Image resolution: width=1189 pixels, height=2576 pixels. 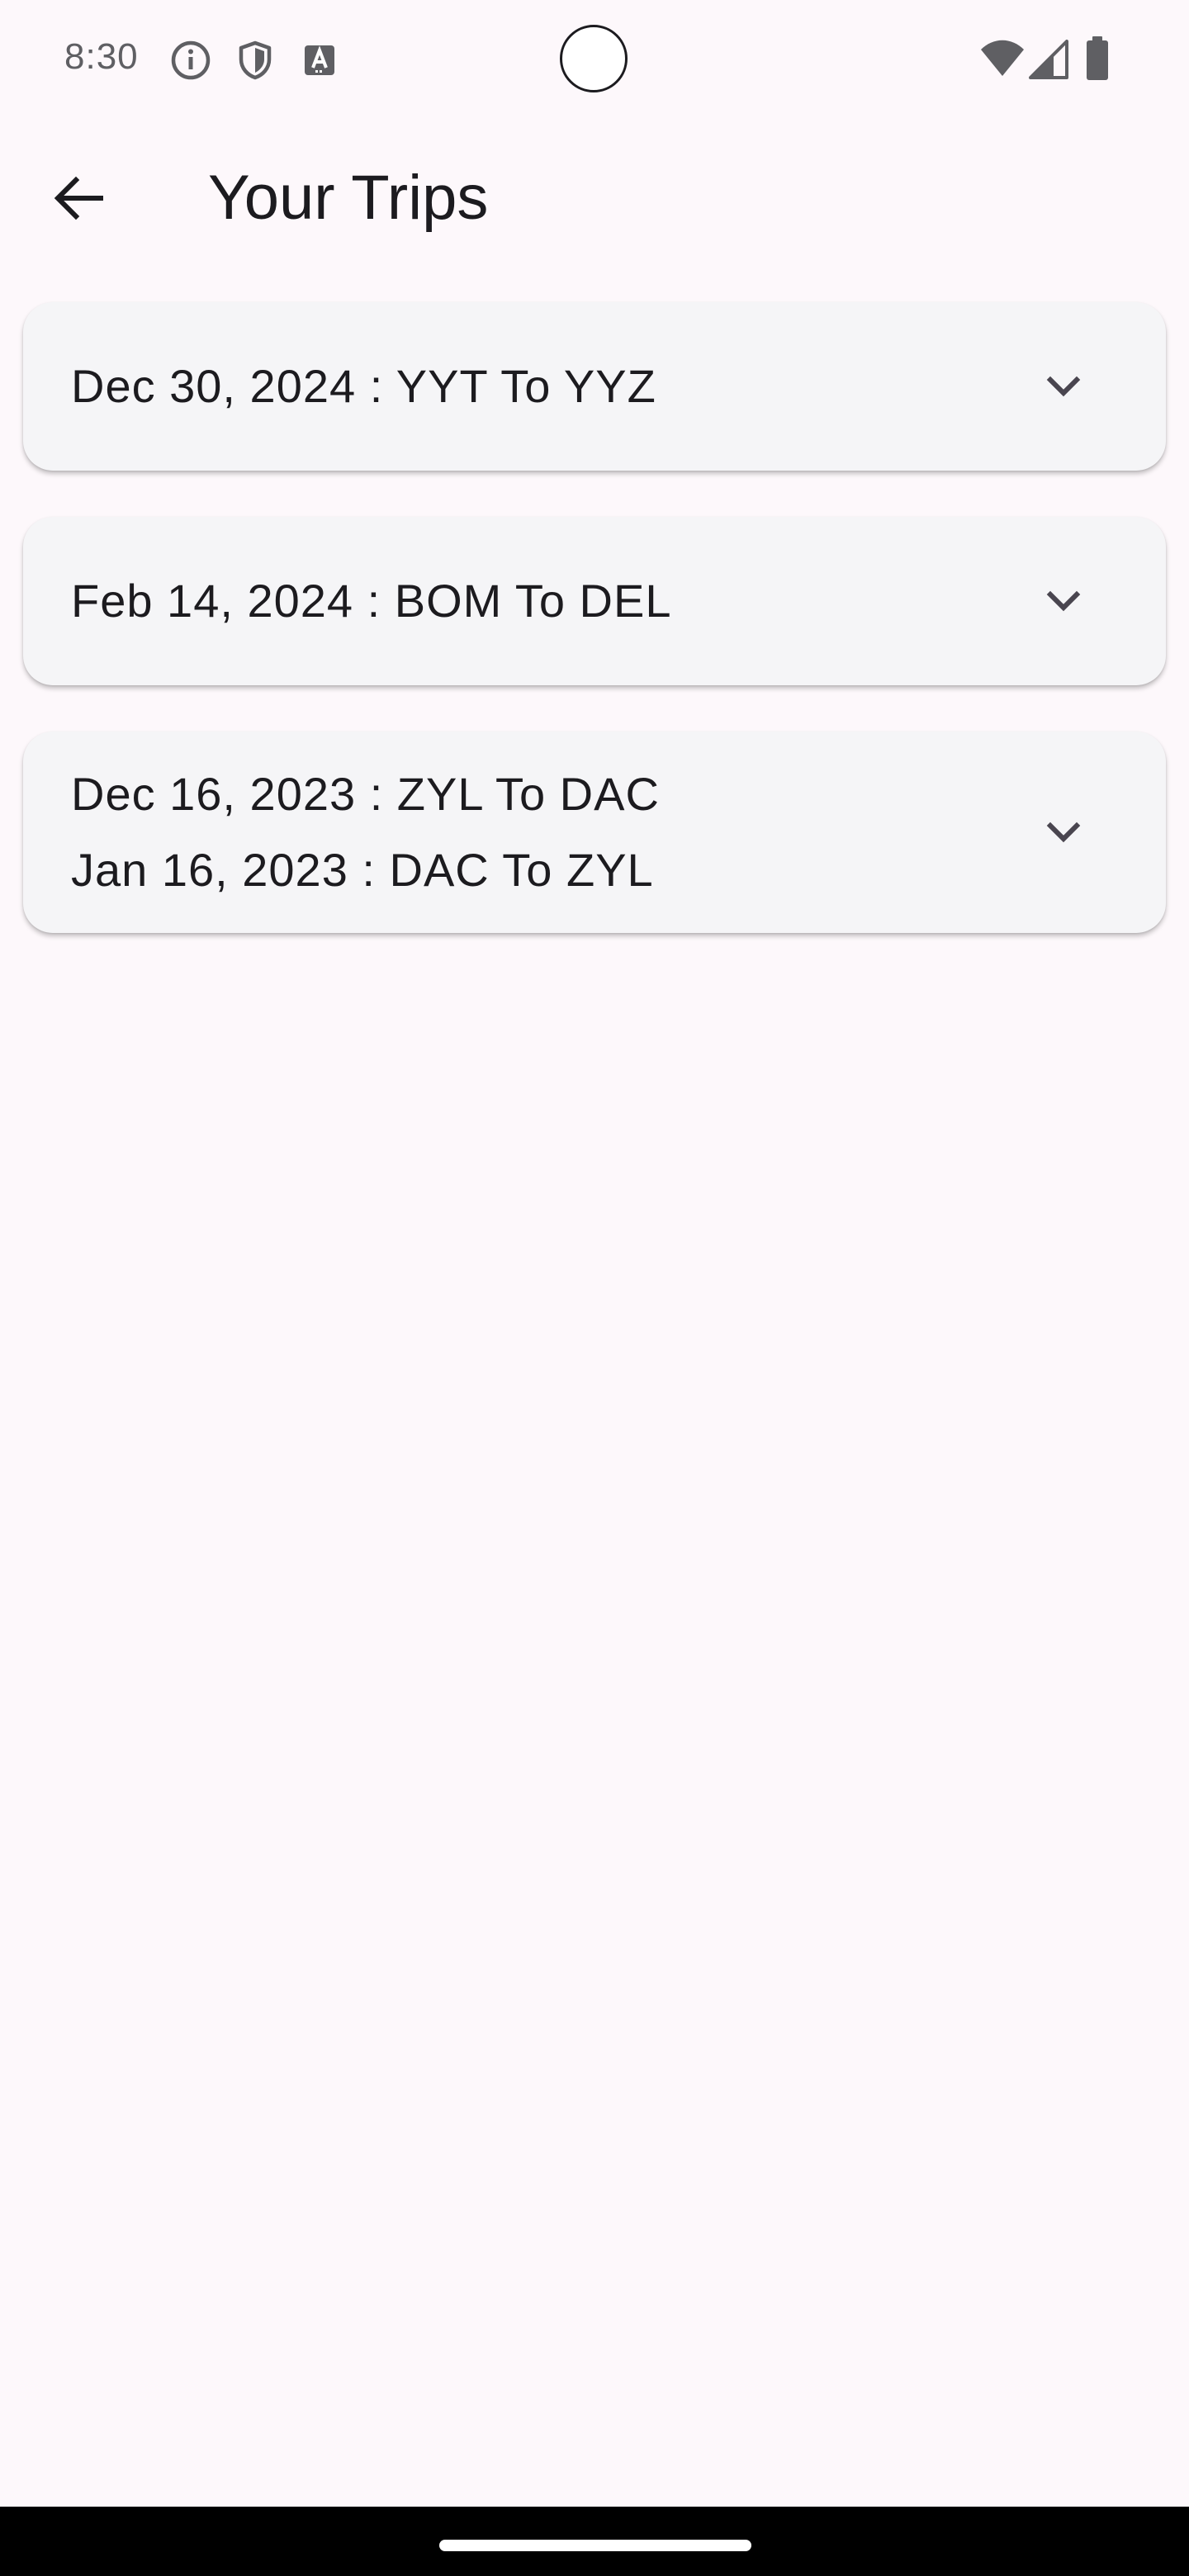 What do you see at coordinates (594, 198) in the screenshot?
I see `app-bar: Your Trips` at bounding box center [594, 198].